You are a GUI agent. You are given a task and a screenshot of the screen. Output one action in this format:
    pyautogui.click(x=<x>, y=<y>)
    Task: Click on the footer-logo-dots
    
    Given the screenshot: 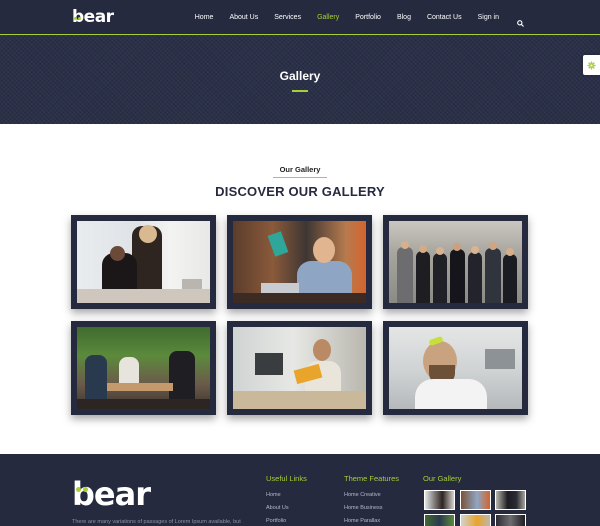 What is the action you would take?
    pyautogui.click(x=82, y=488)
    